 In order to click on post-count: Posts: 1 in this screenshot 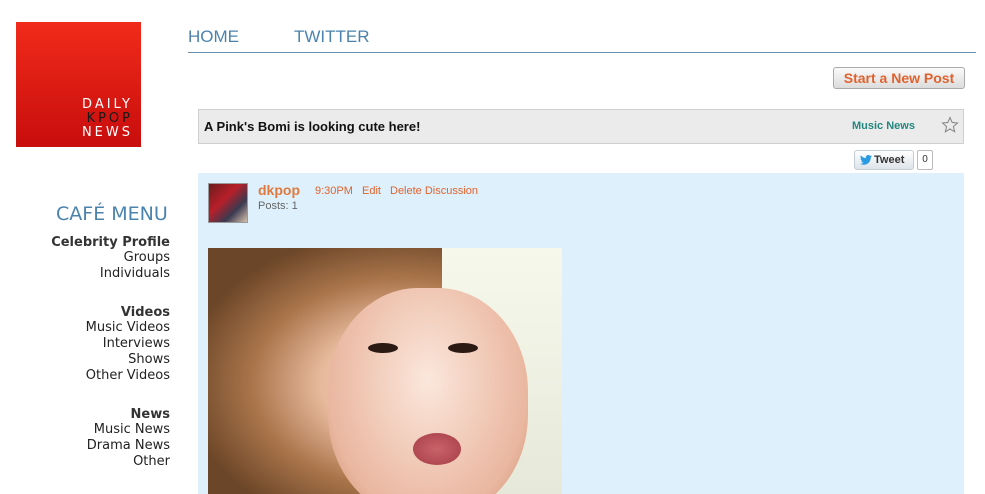, I will do `click(278, 206)`.